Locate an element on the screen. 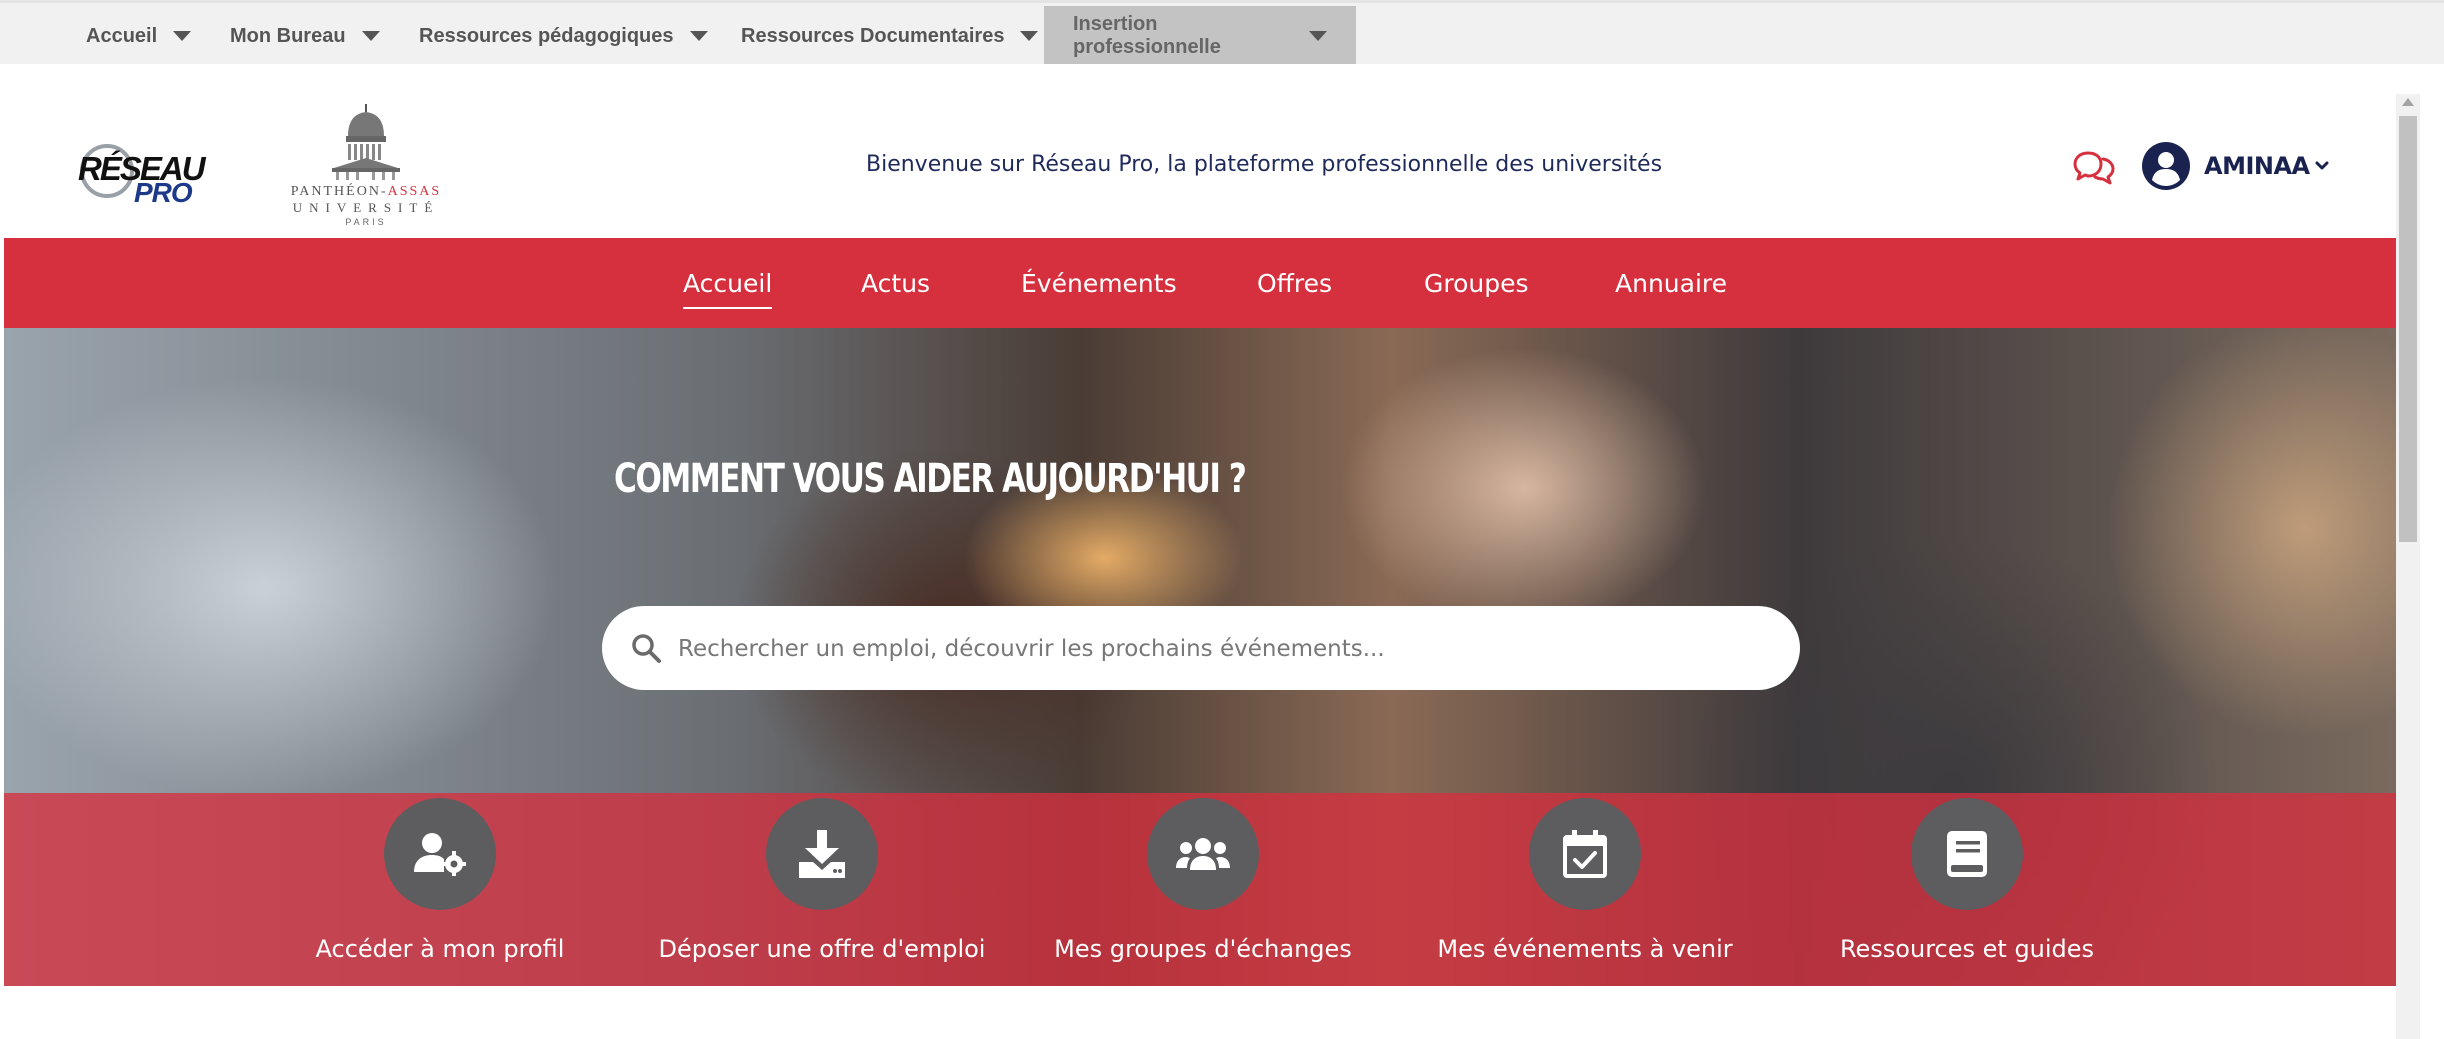 This screenshot has height=1039, width=2444. shortcut-resources: Ressources et guides is located at coordinates (1966, 888).